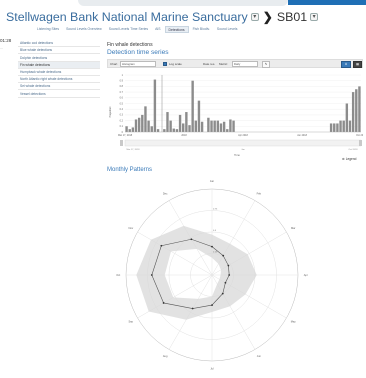 The image size is (366, 378). I want to click on download-icon: ⬇, so click(346, 64).